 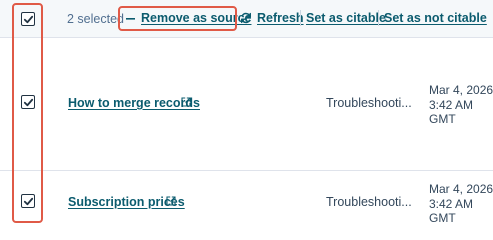 I want to click on remove-as-source-button: Remove as source, so click(x=196, y=18).